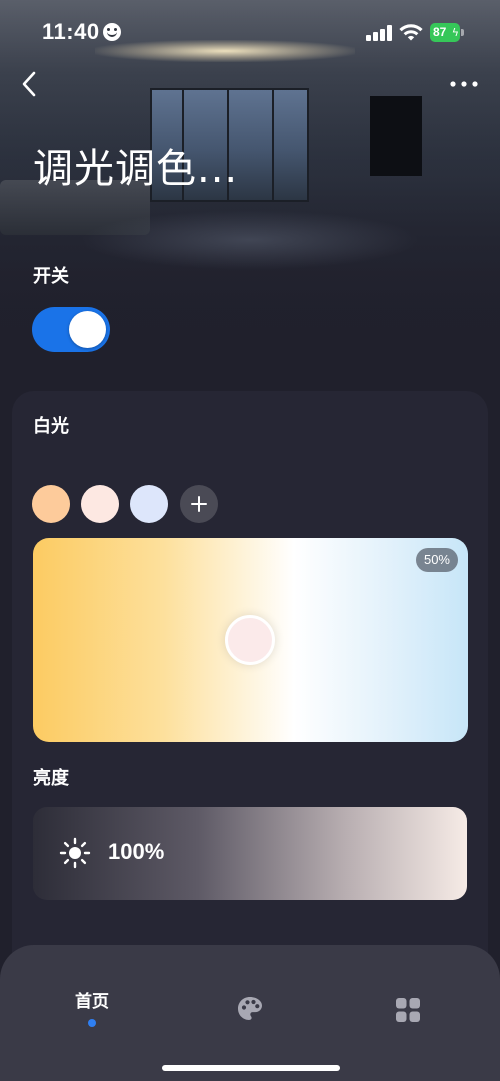 This screenshot has width=500, height=1081. Describe the element at coordinates (112, 32) in the screenshot. I see `smiley-face-icon` at that location.